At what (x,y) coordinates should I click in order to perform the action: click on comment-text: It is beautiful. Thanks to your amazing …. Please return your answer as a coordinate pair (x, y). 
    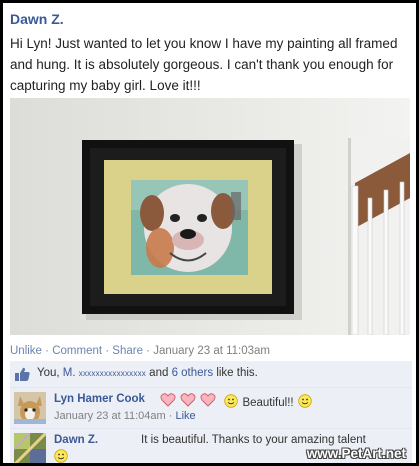
    Looking at the image, I should click on (253, 440).